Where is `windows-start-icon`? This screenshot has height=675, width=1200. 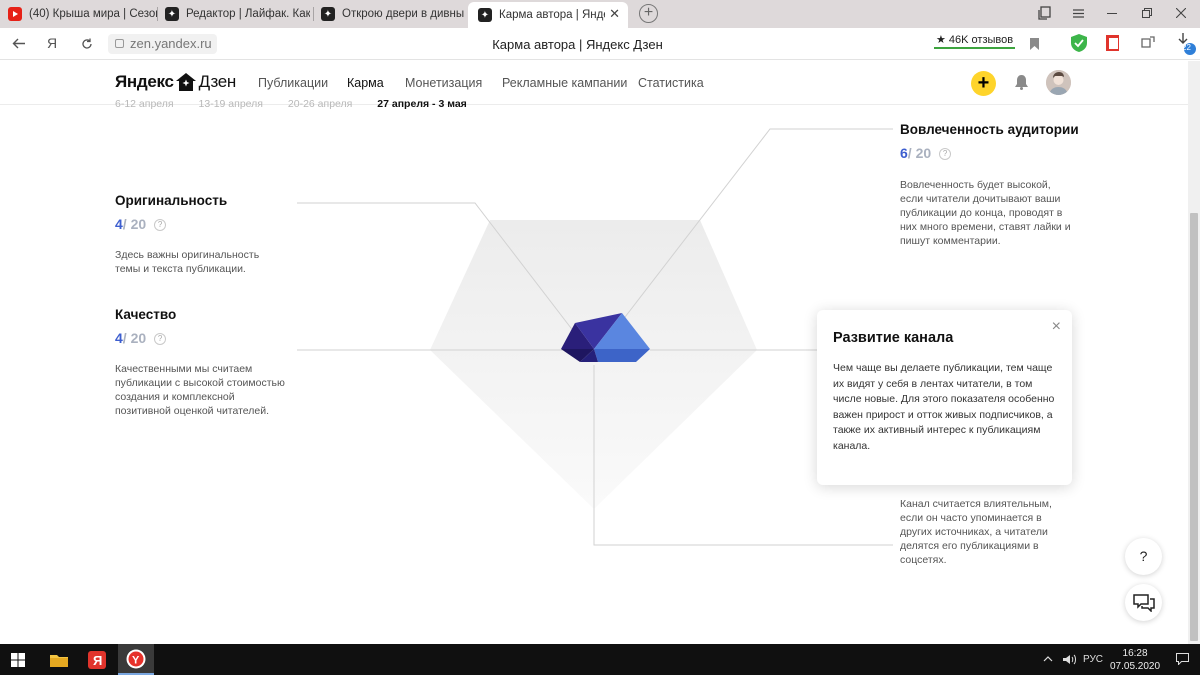
windows-start-icon is located at coordinates (18, 660).